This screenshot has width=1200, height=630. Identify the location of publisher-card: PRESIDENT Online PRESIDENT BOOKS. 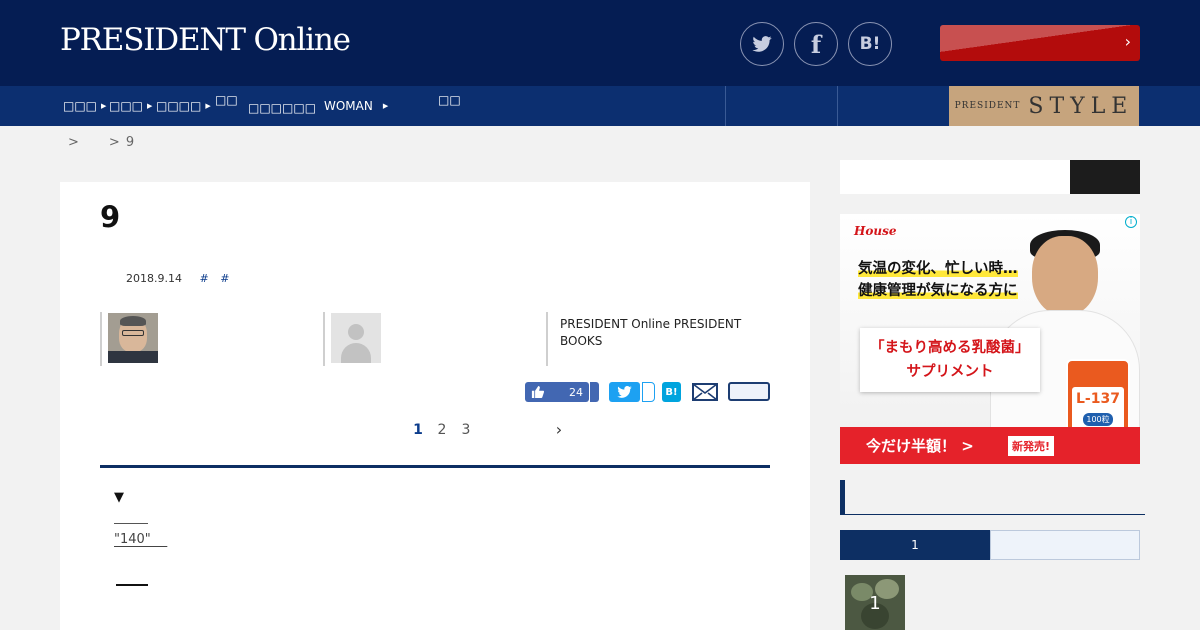
(658, 339).